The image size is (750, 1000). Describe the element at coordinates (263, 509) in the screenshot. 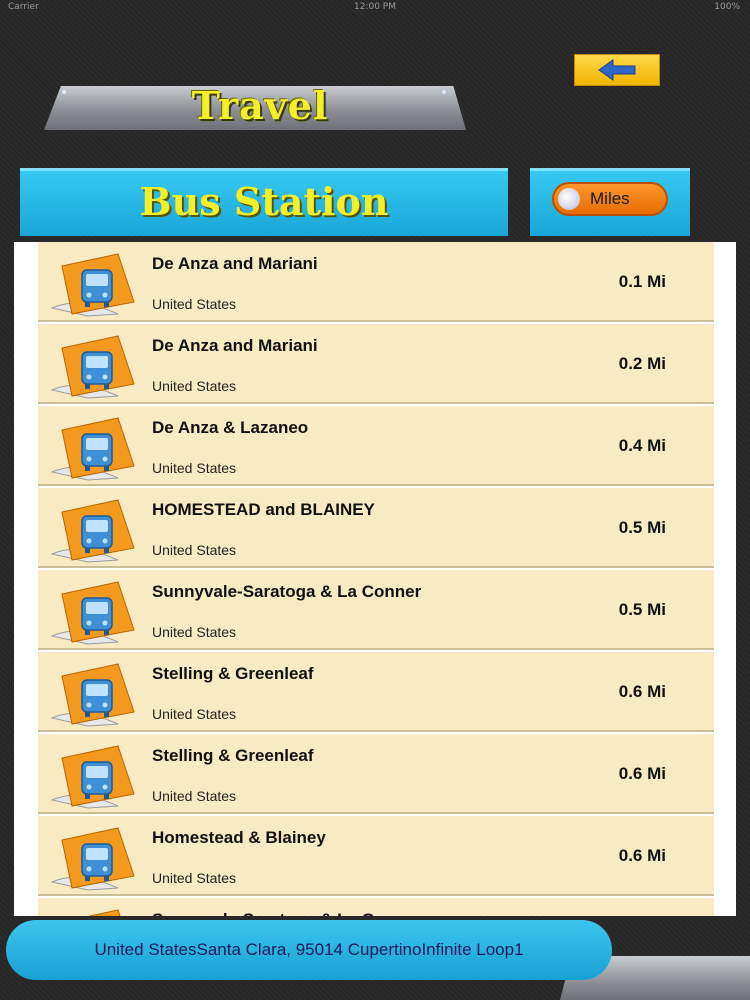

I see `station-name: HOMESTEAD and BLAINEY` at that location.